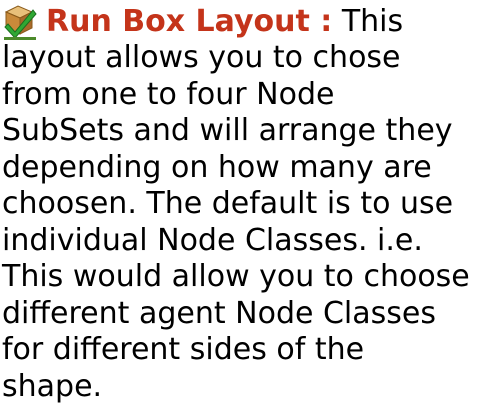 This screenshot has height=414, width=483. Describe the element at coordinates (183, 349) in the screenshot. I see `description-line: for different sides of the` at that location.